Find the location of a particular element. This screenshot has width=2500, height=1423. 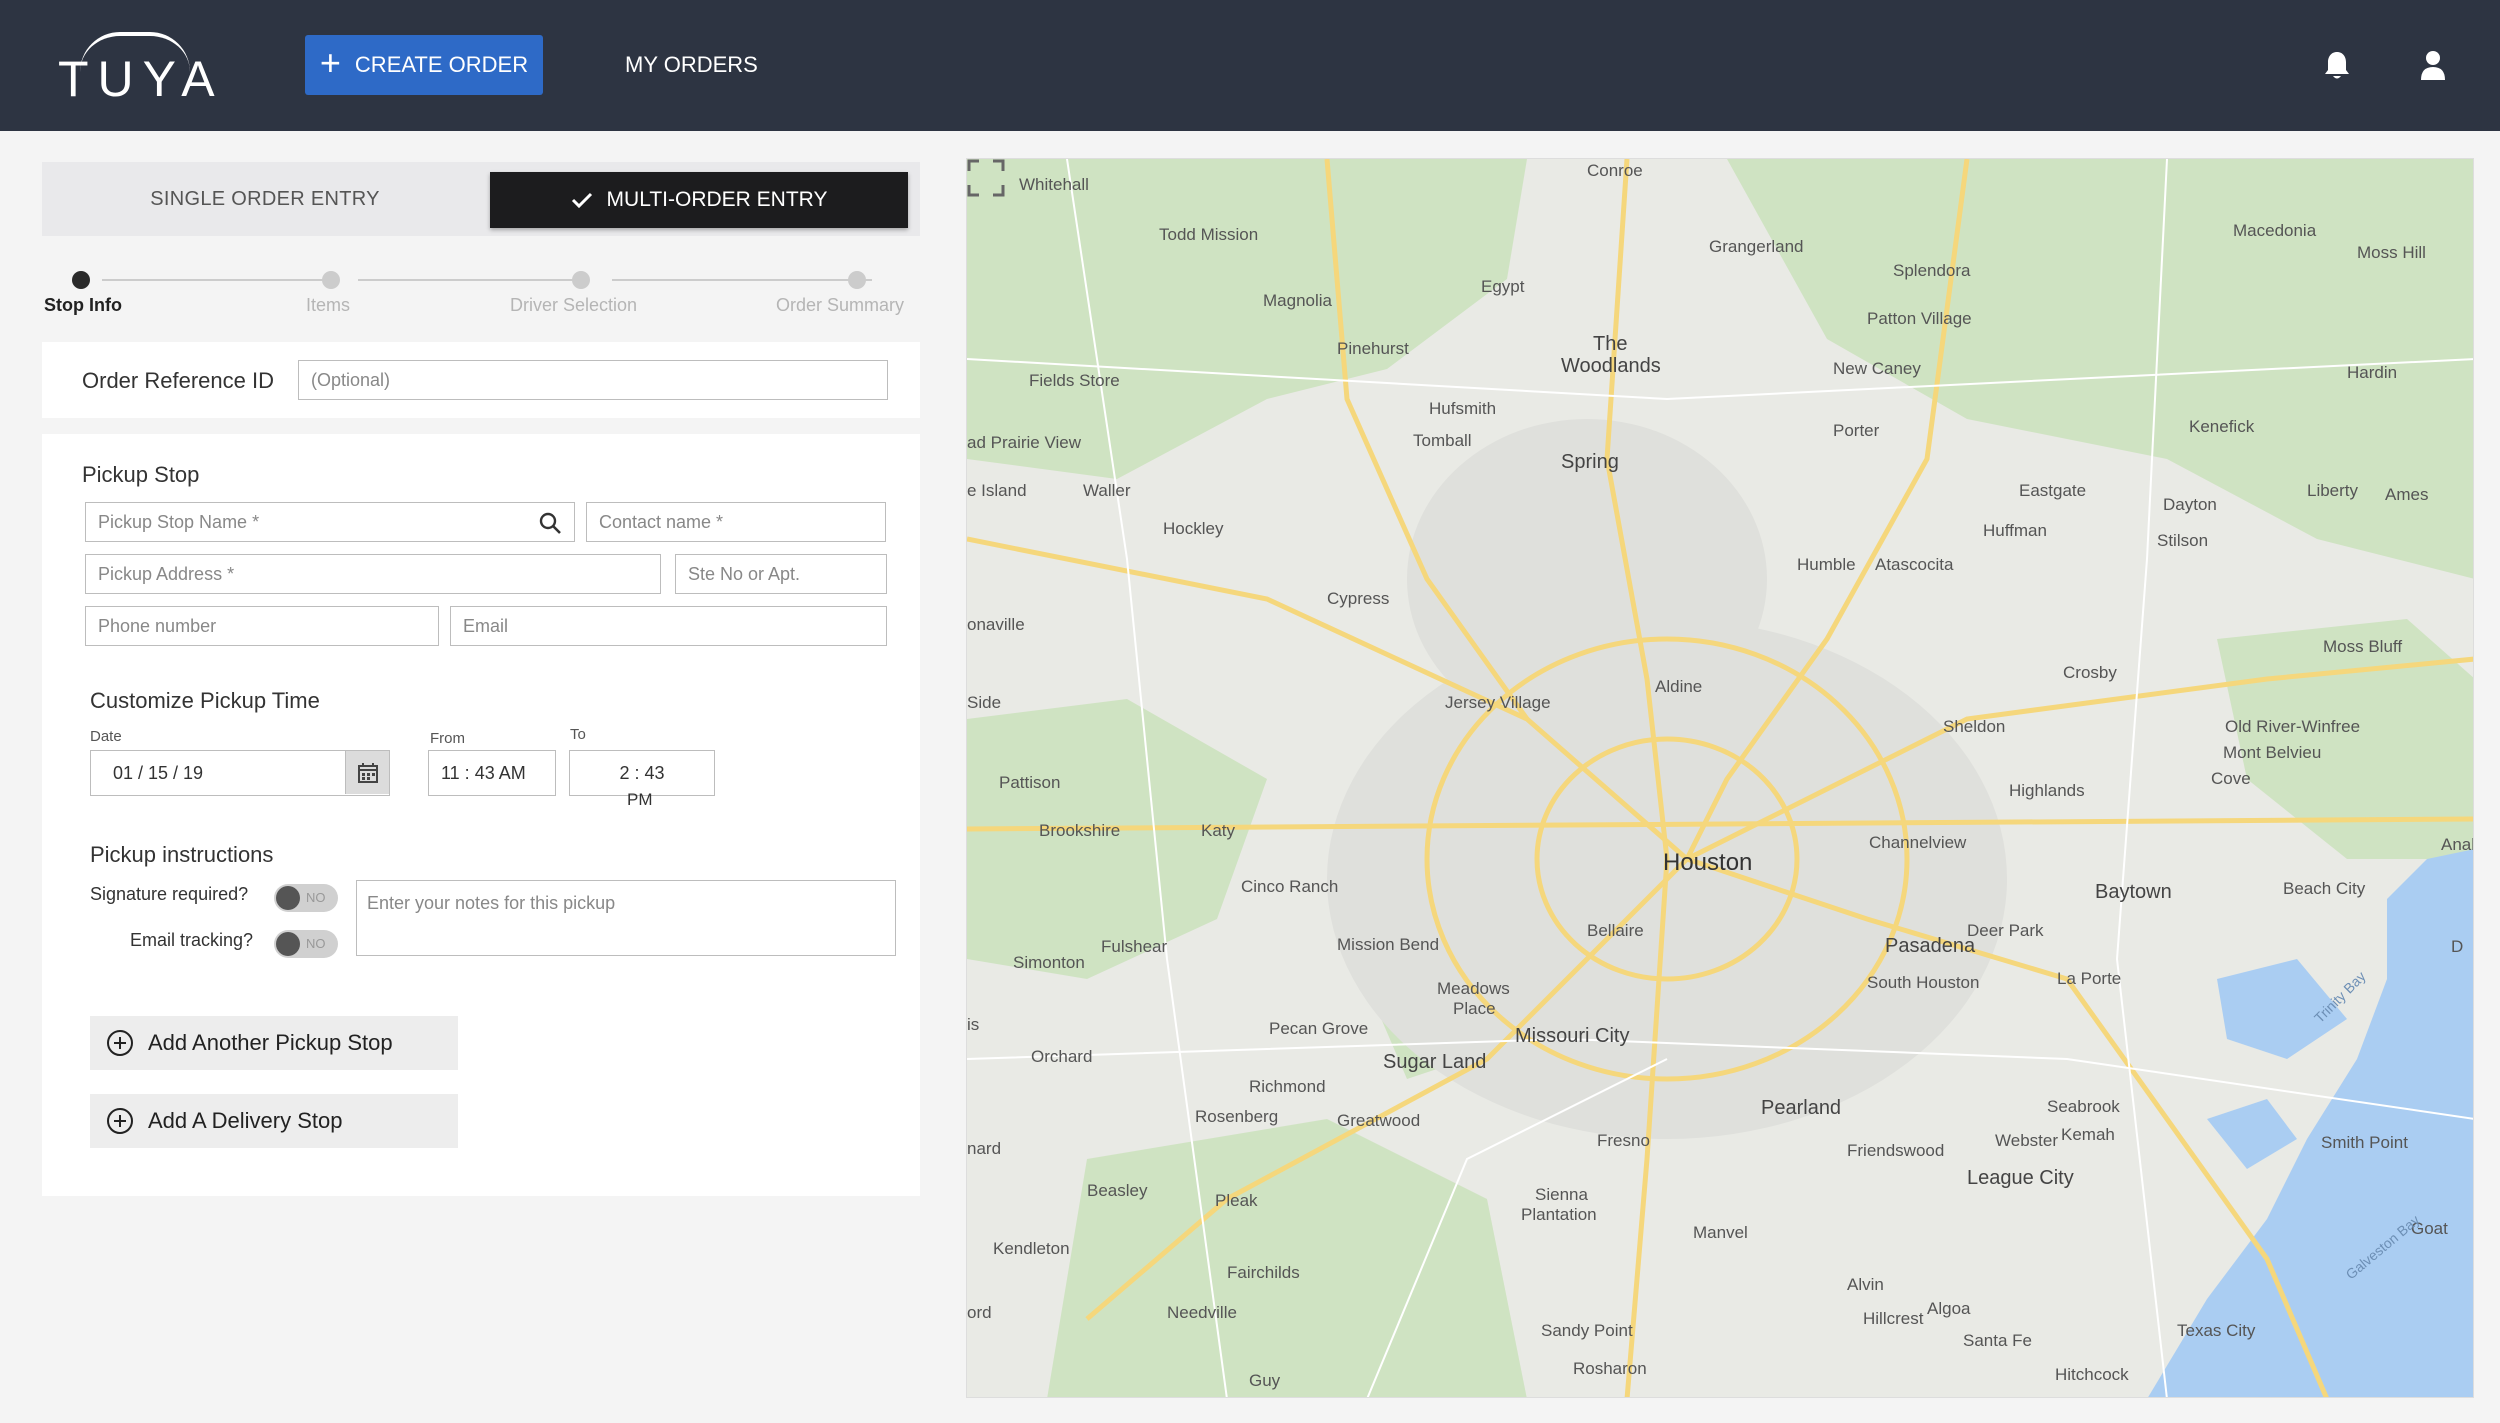

to-label: To is located at coordinates (578, 734).